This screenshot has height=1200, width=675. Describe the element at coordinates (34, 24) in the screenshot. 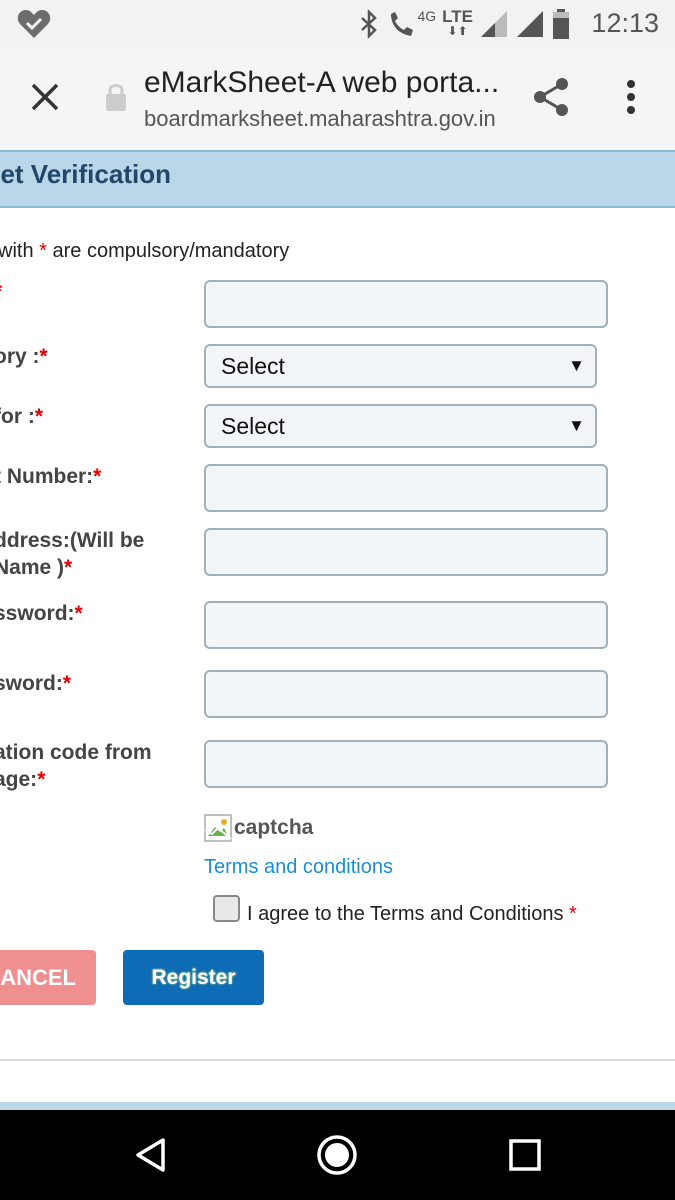

I see `heart-check-icon` at that location.